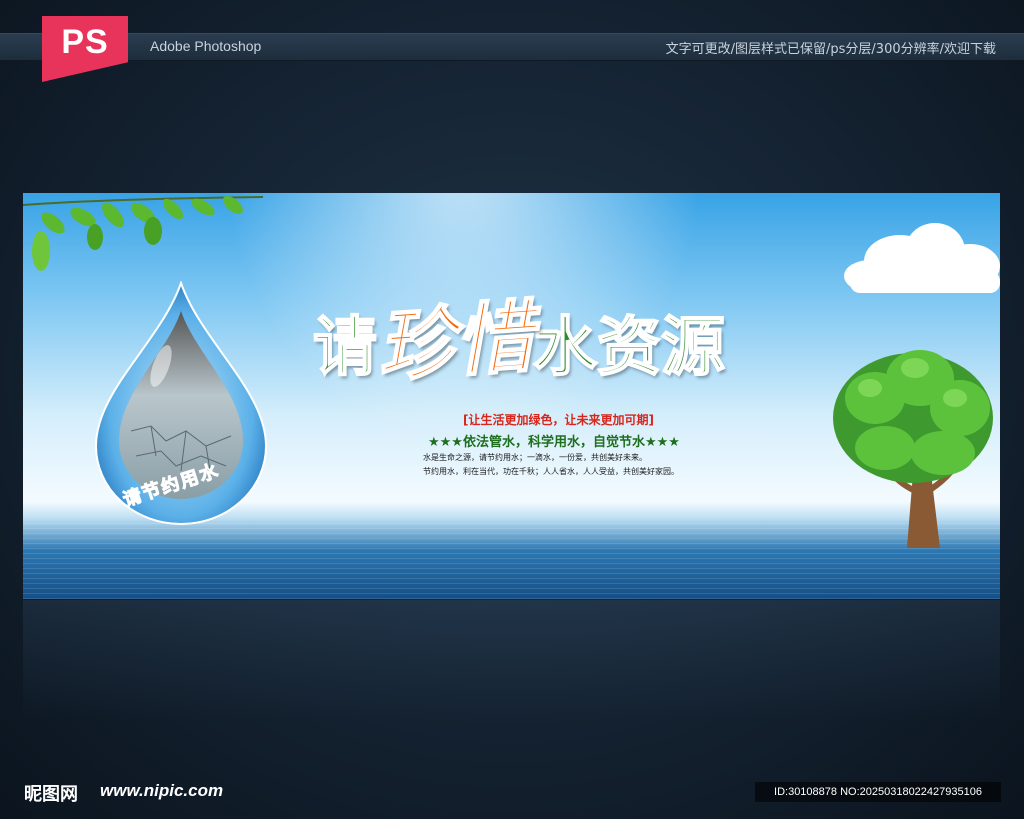  What do you see at coordinates (535, 457) in the screenshot?
I see `body-text-1: 水是生命之源，请节约用水；一滴水，一份爱，共创美好未来。` at bounding box center [535, 457].